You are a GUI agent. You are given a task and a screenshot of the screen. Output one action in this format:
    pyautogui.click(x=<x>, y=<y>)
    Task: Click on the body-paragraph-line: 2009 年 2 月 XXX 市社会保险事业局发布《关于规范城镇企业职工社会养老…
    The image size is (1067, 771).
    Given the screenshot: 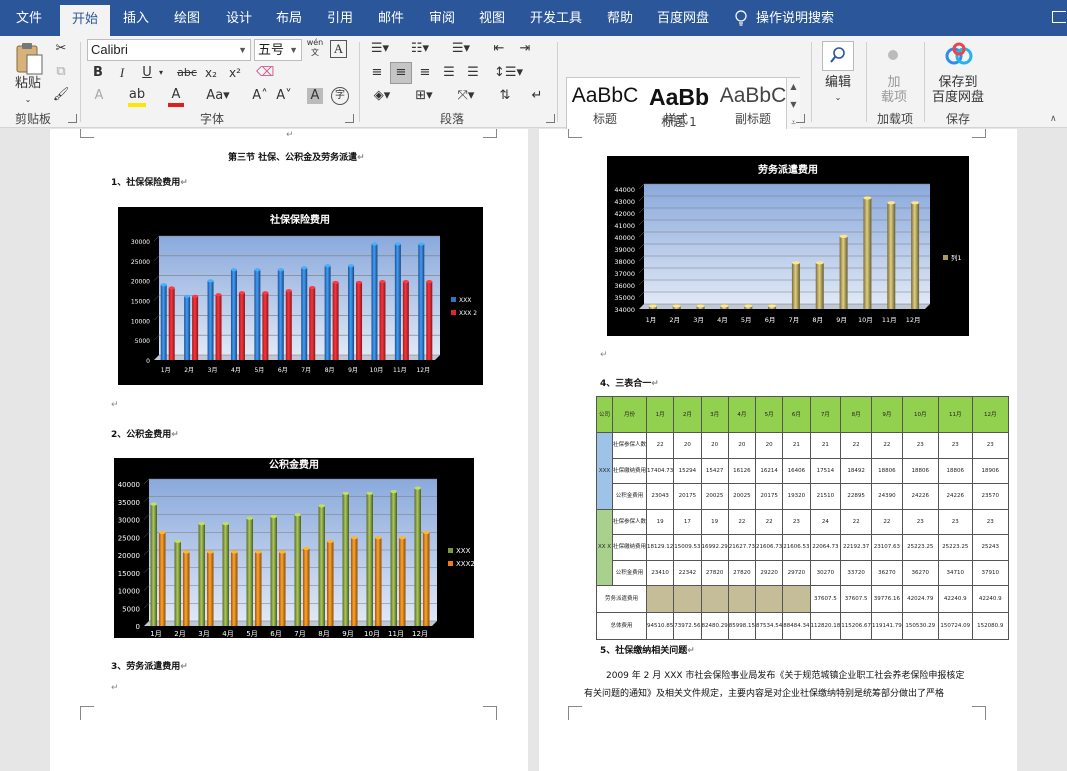 What is the action you would take?
    pyautogui.click(x=785, y=674)
    